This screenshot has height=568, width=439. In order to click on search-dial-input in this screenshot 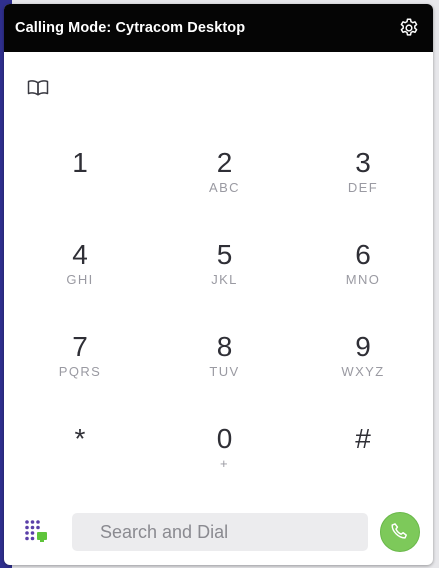, I will do `click(220, 532)`.